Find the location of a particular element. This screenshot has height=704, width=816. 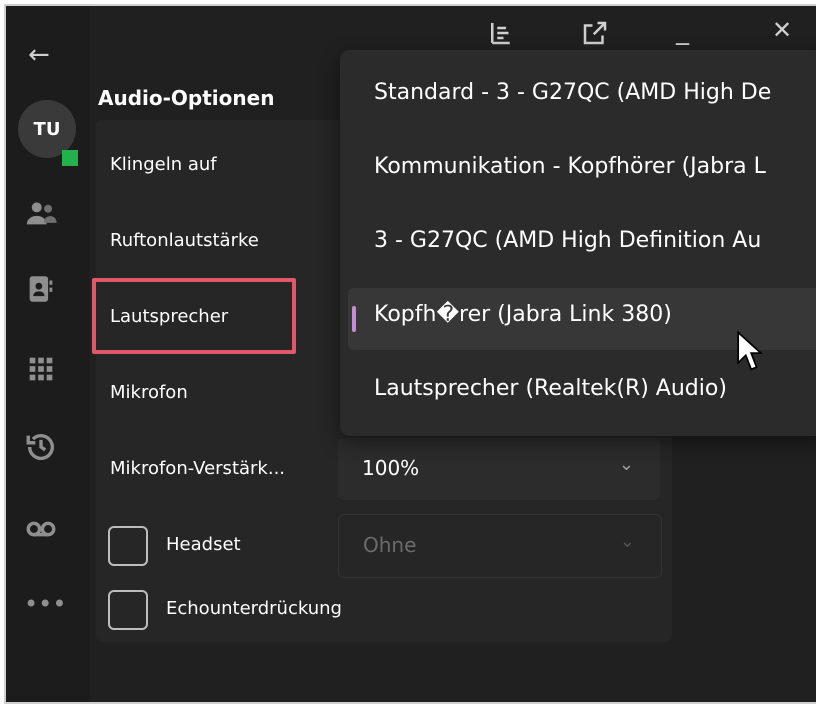

headset-checkbox is located at coordinates (128, 546).